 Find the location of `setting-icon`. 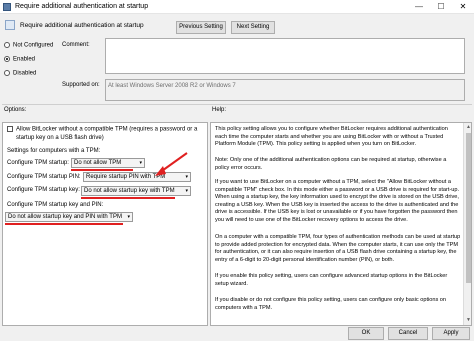

setting-icon is located at coordinates (10, 25).